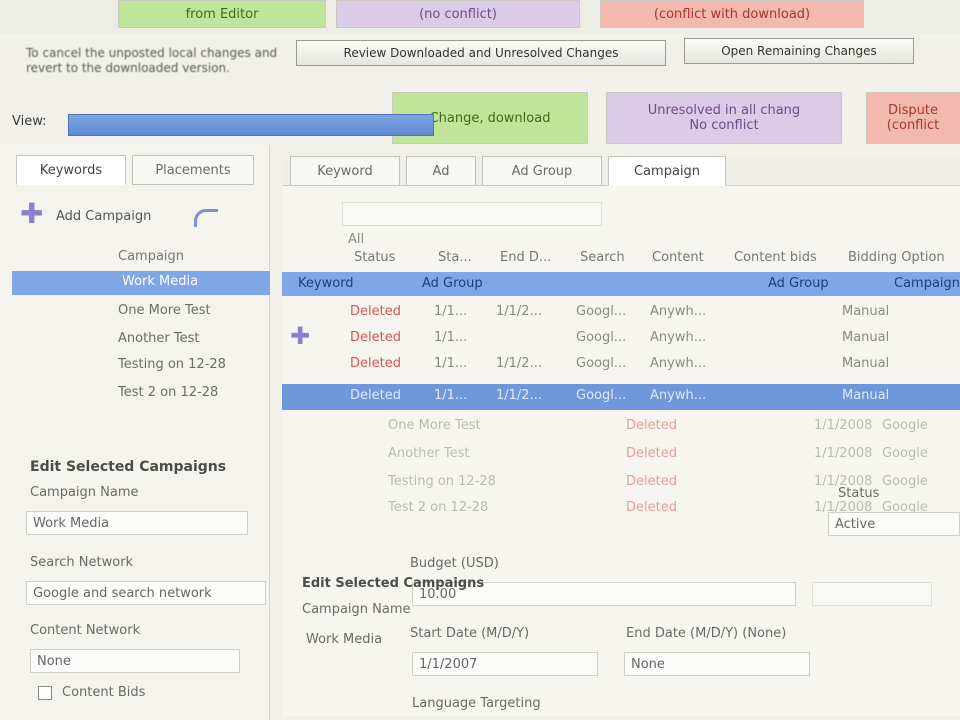 This screenshot has height=720, width=960. Describe the element at coordinates (135, 661) in the screenshot. I see `content-network-select: None` at that location.